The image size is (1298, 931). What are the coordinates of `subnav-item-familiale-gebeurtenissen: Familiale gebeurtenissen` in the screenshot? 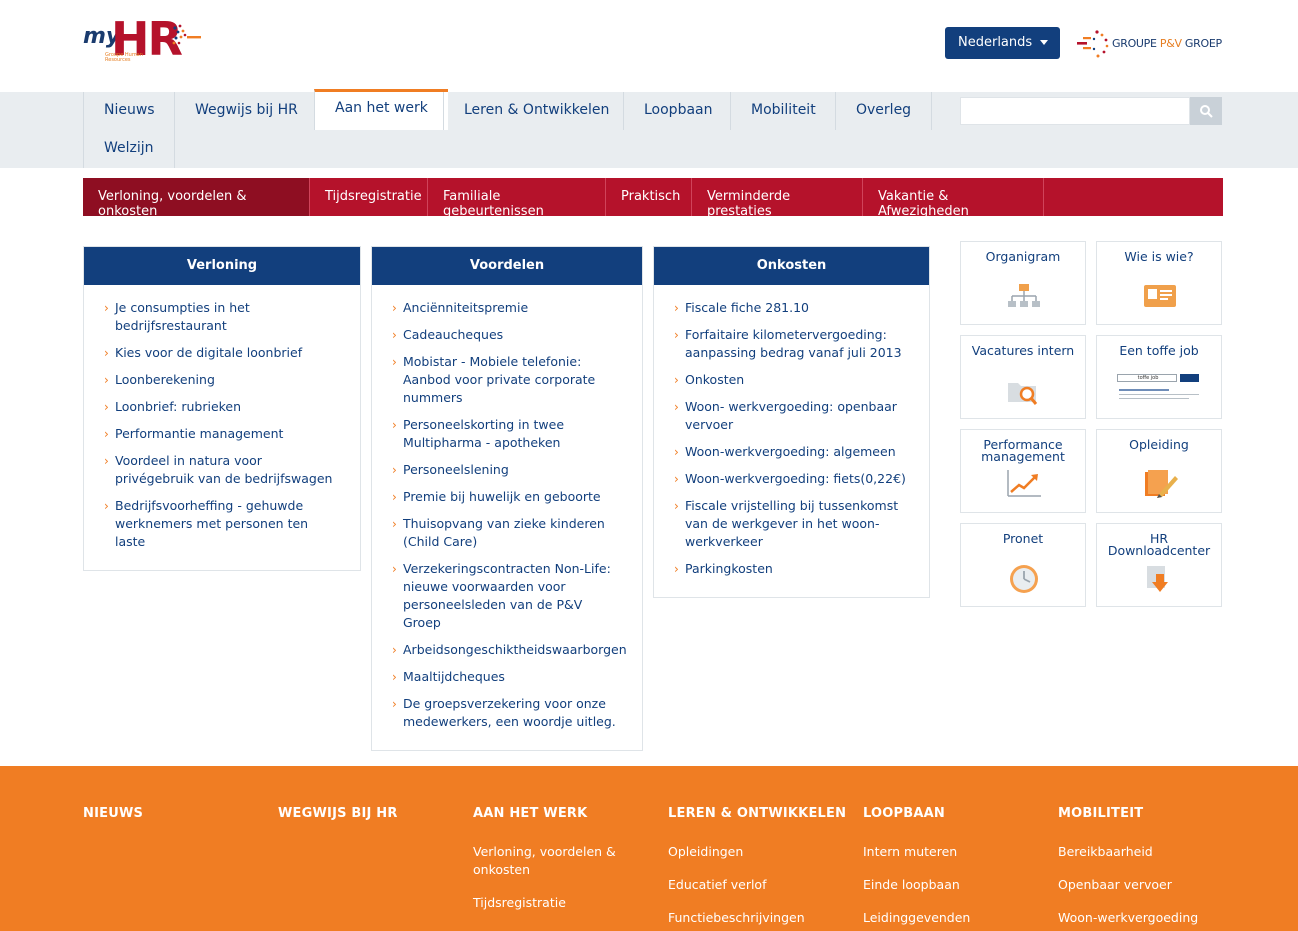 It's located at (517, 198).